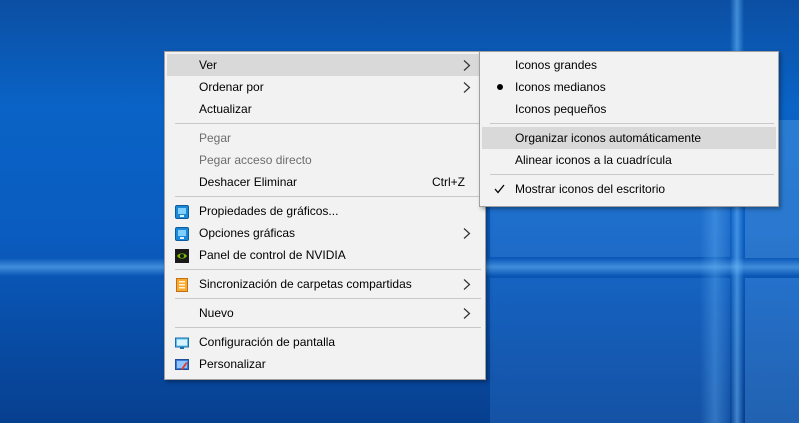 The height and width of the screenshot is (423, 799). I want to click on menu-item-opciones-graficas: Opciones gráficas, so click(325, 233).